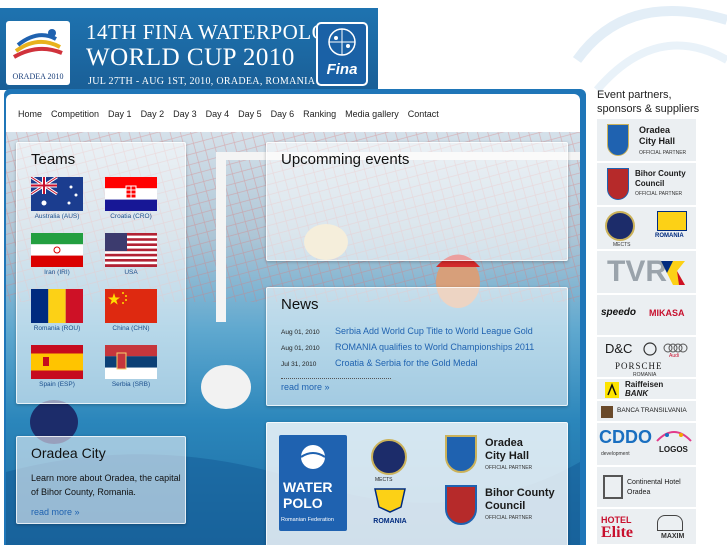  Describe the element at coordinates (650, 183) in the screenshot. I see `sponsor-county-line2: Council` at that location.